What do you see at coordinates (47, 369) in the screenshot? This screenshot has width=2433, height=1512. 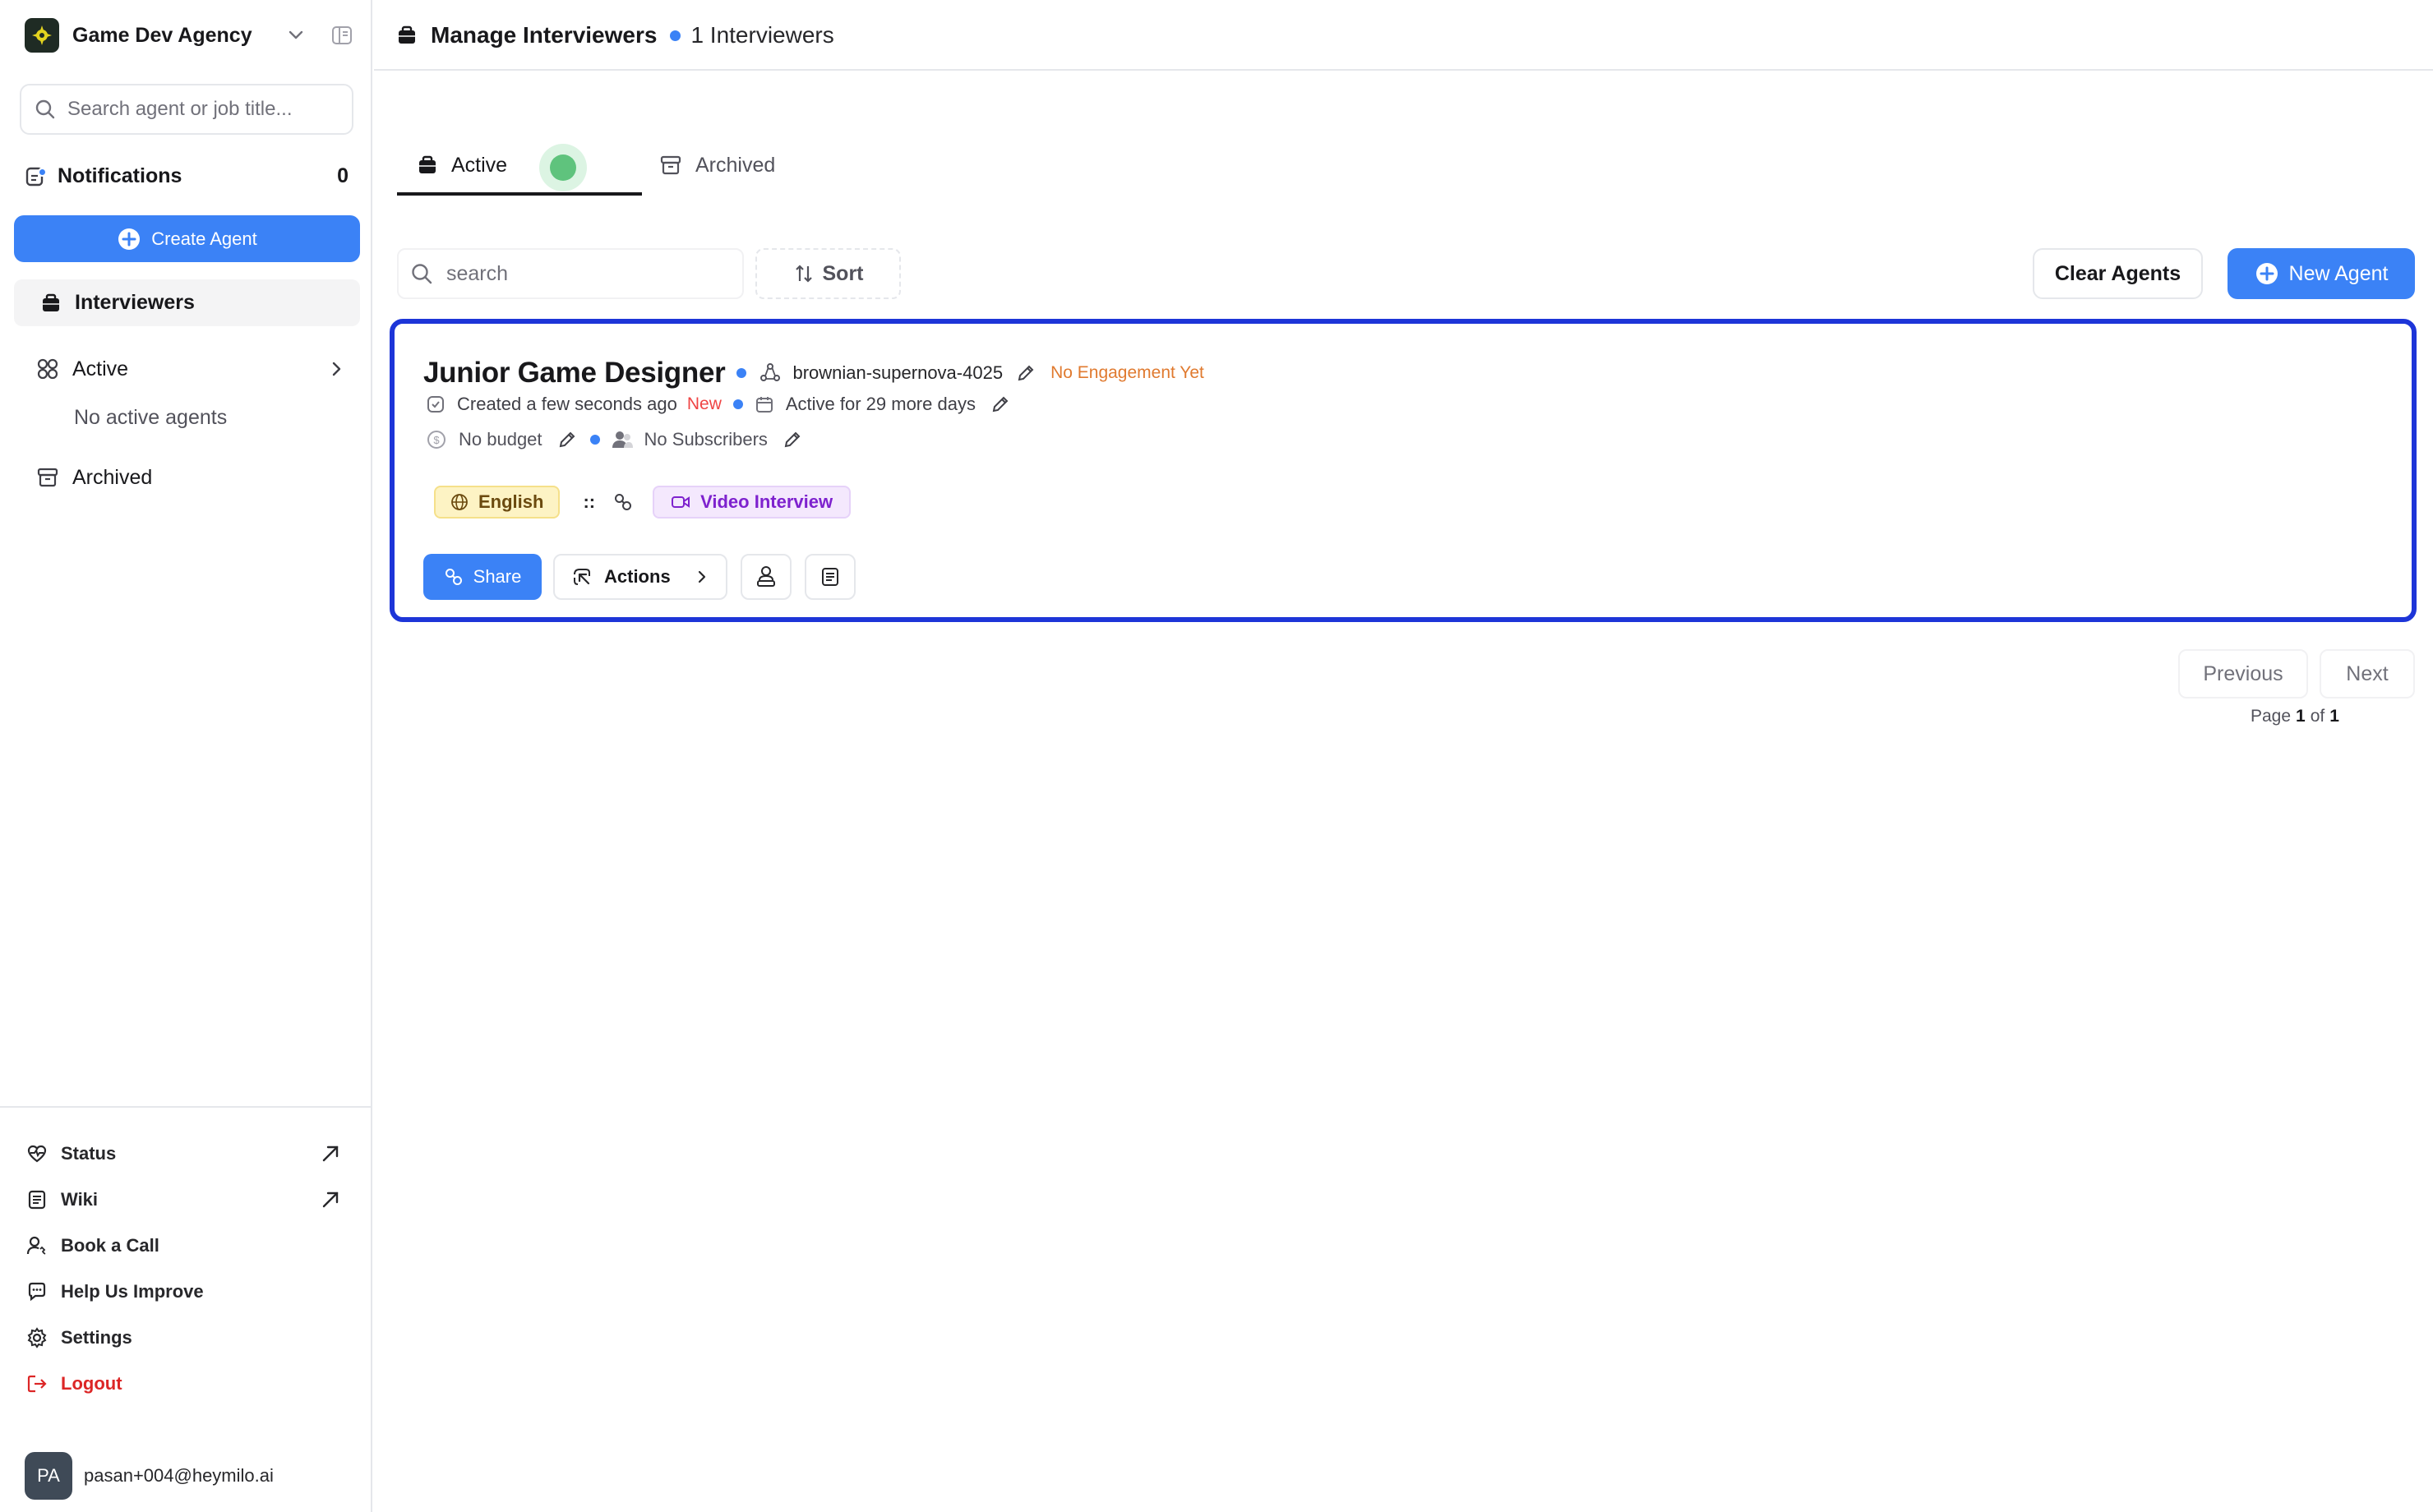 I see `grid-icon` at bounding box center [47, 369].